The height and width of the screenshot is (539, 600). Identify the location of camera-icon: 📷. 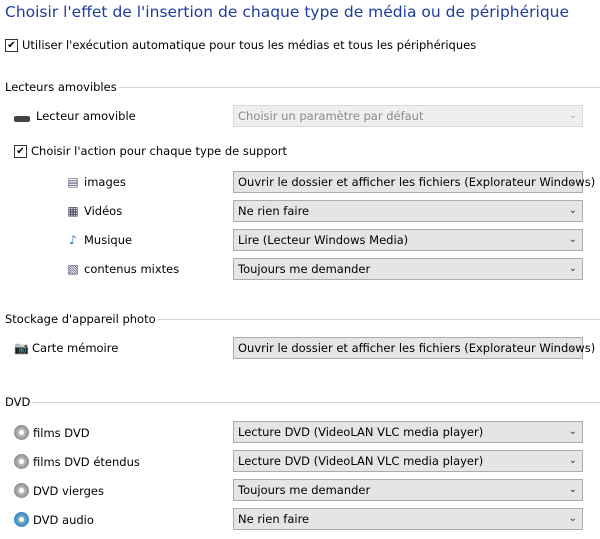
(21, 348).